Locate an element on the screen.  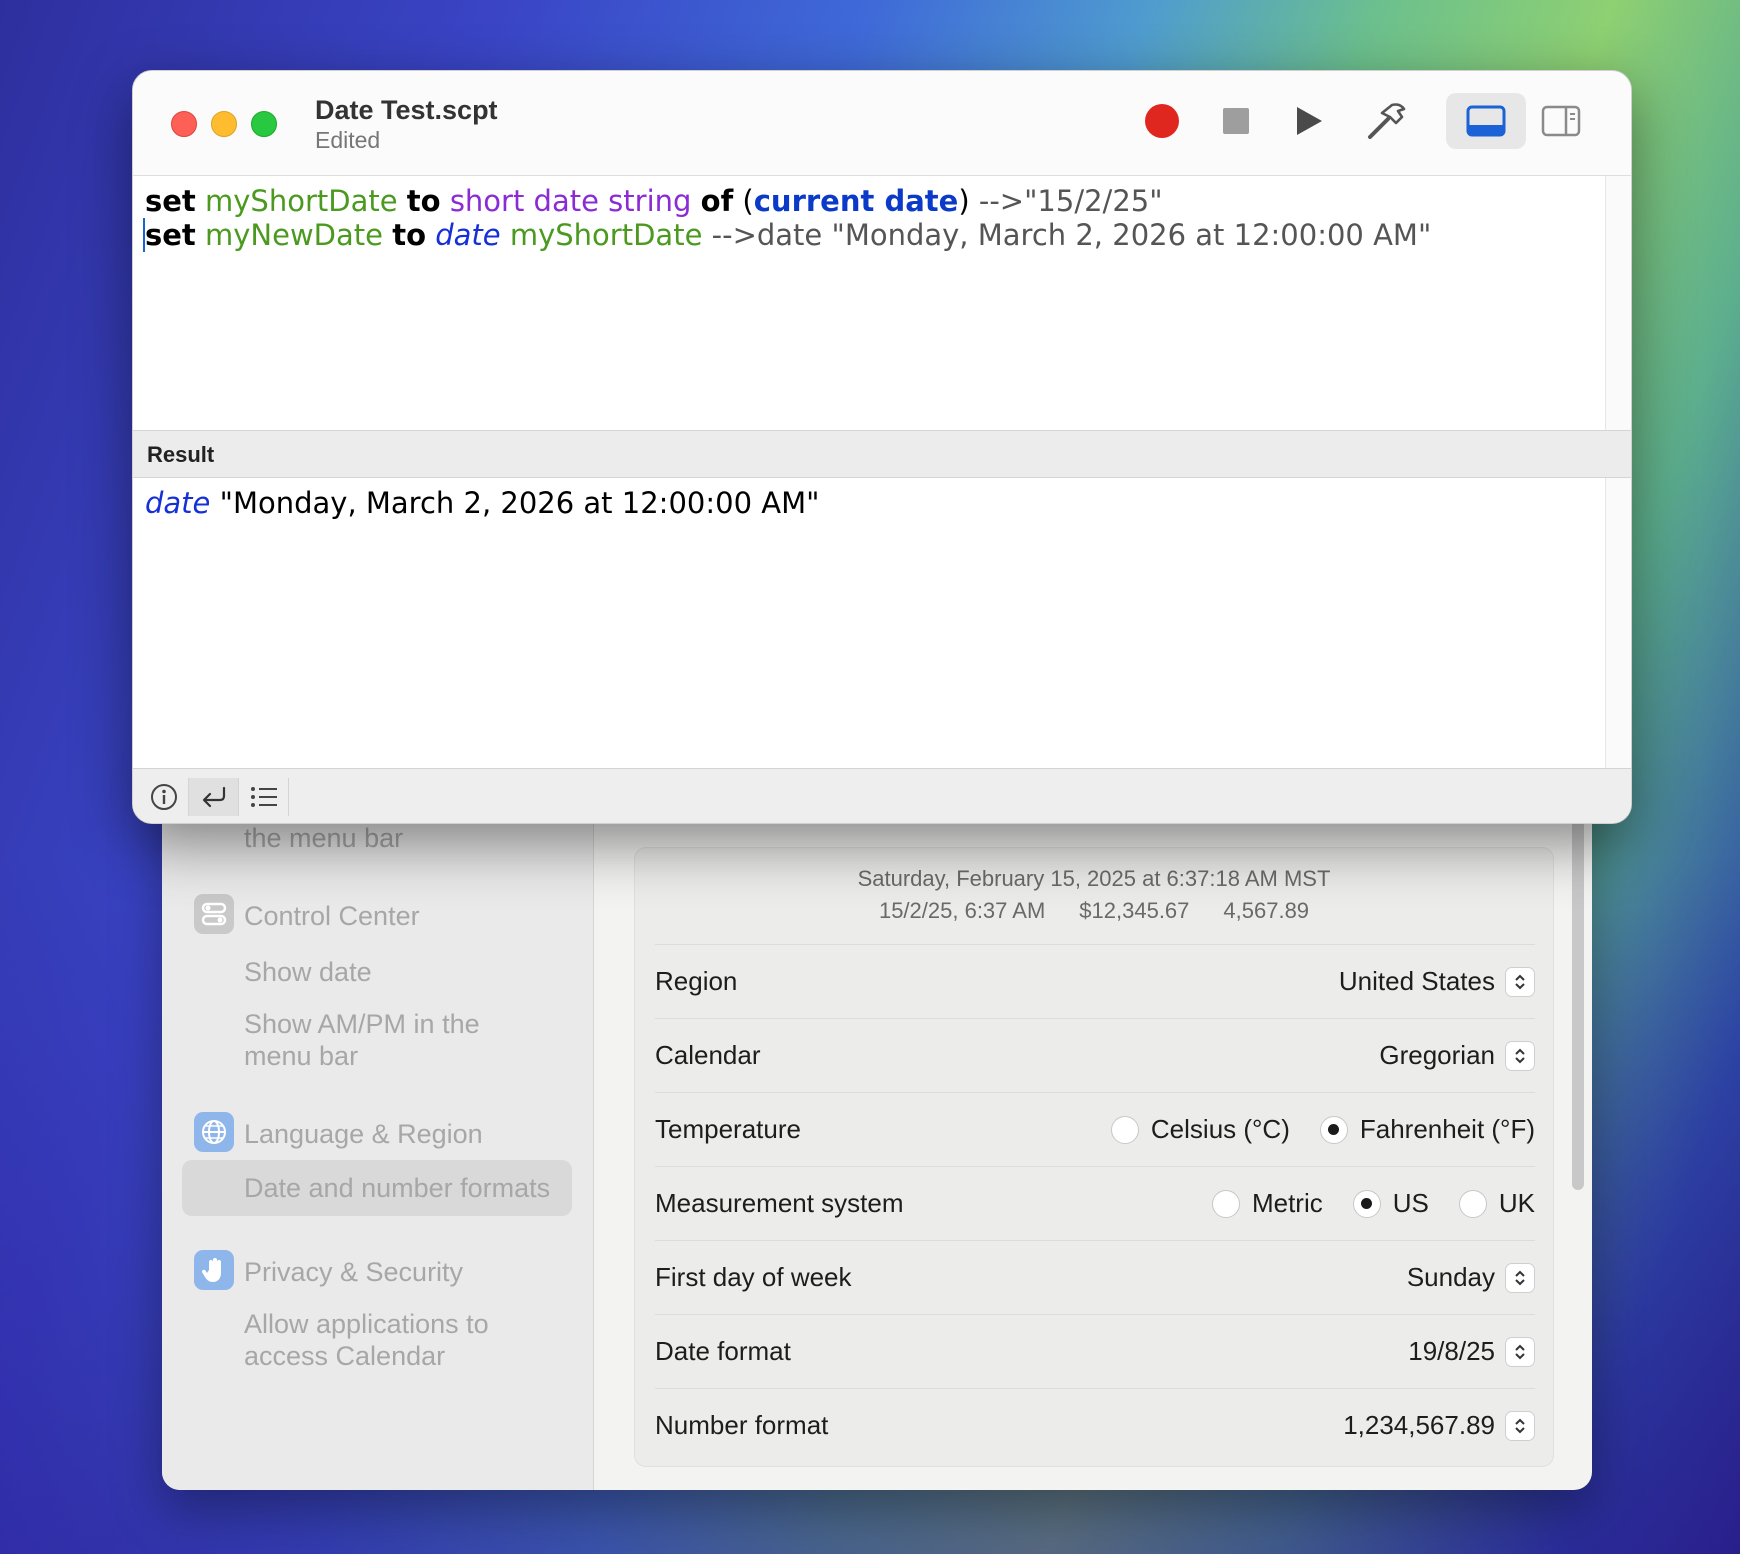
record-icon is located at coordinates (1162, 121).